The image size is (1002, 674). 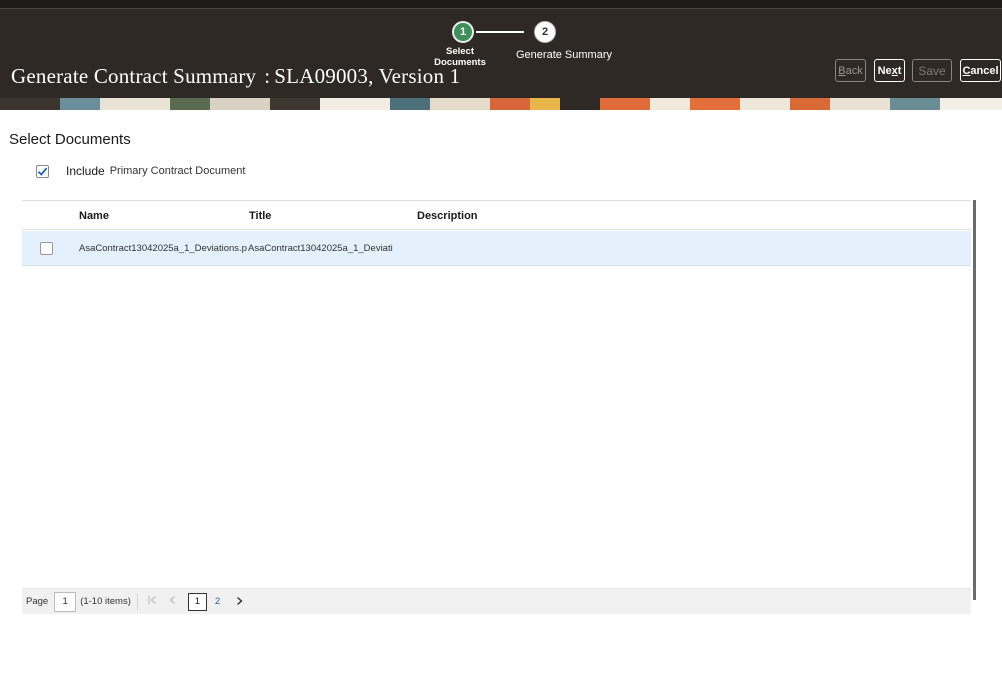 What do you see at coordinates (260, 216) in the screenshot?
I see `column-header-title: Title` at bounding box center [260, 216].